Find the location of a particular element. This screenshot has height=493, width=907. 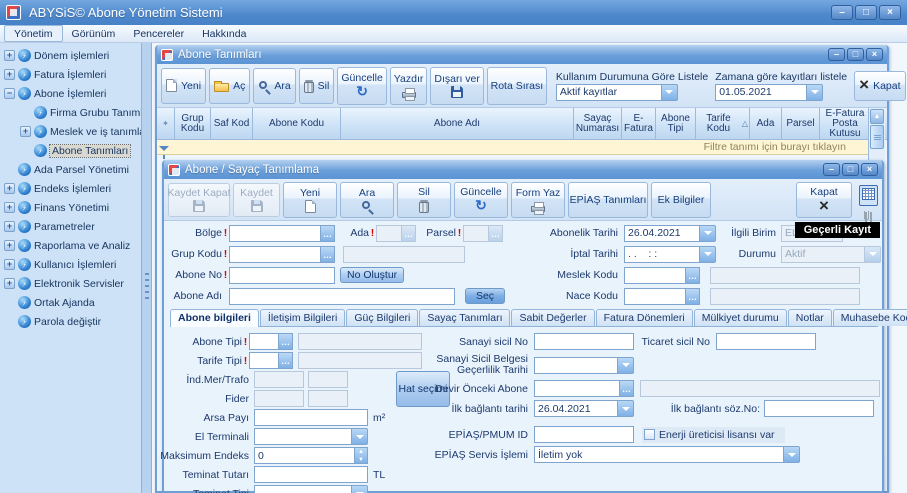

abone-no-input is located at coordinates (282, 275).